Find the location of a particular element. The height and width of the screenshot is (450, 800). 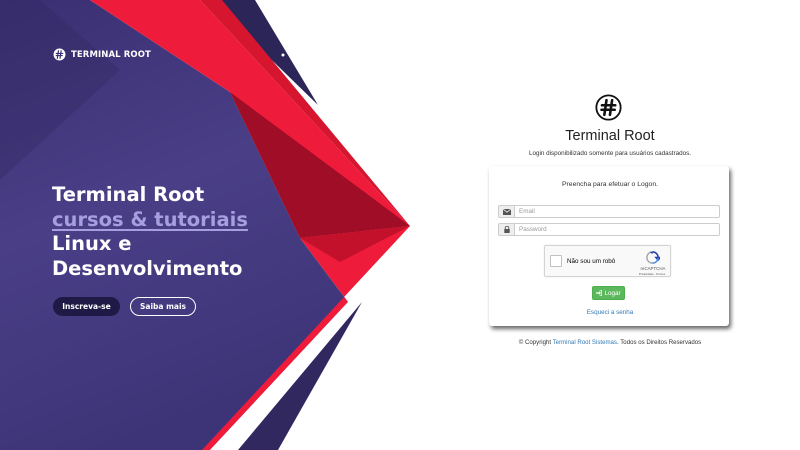

envelope-icon is located at coordinates (506, 211).